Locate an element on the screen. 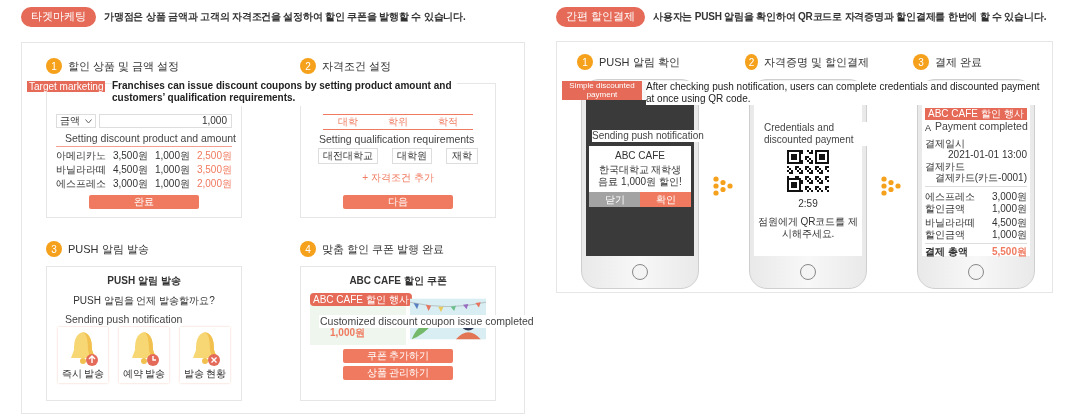 Image resolution: width=1075 pixels, height=415 pixels. confirm-button: 확인 is located at coordinates (665, 199).